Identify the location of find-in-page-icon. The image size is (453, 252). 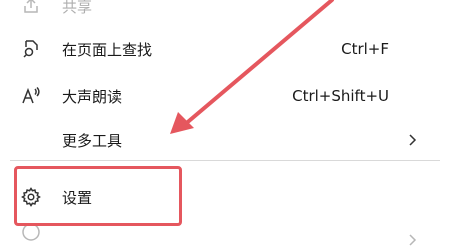
(31, 49).